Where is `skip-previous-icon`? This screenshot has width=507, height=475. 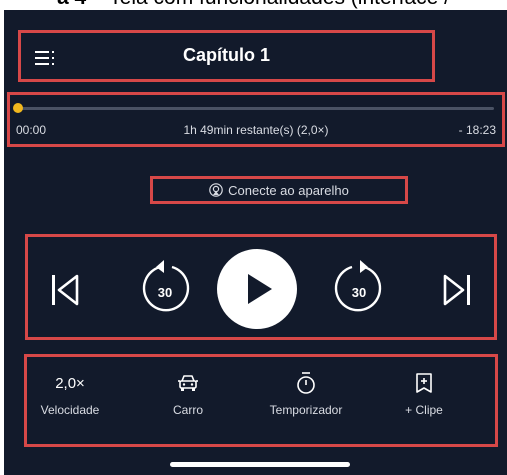
skip-previous-icon is located at coordinates (65, 290).